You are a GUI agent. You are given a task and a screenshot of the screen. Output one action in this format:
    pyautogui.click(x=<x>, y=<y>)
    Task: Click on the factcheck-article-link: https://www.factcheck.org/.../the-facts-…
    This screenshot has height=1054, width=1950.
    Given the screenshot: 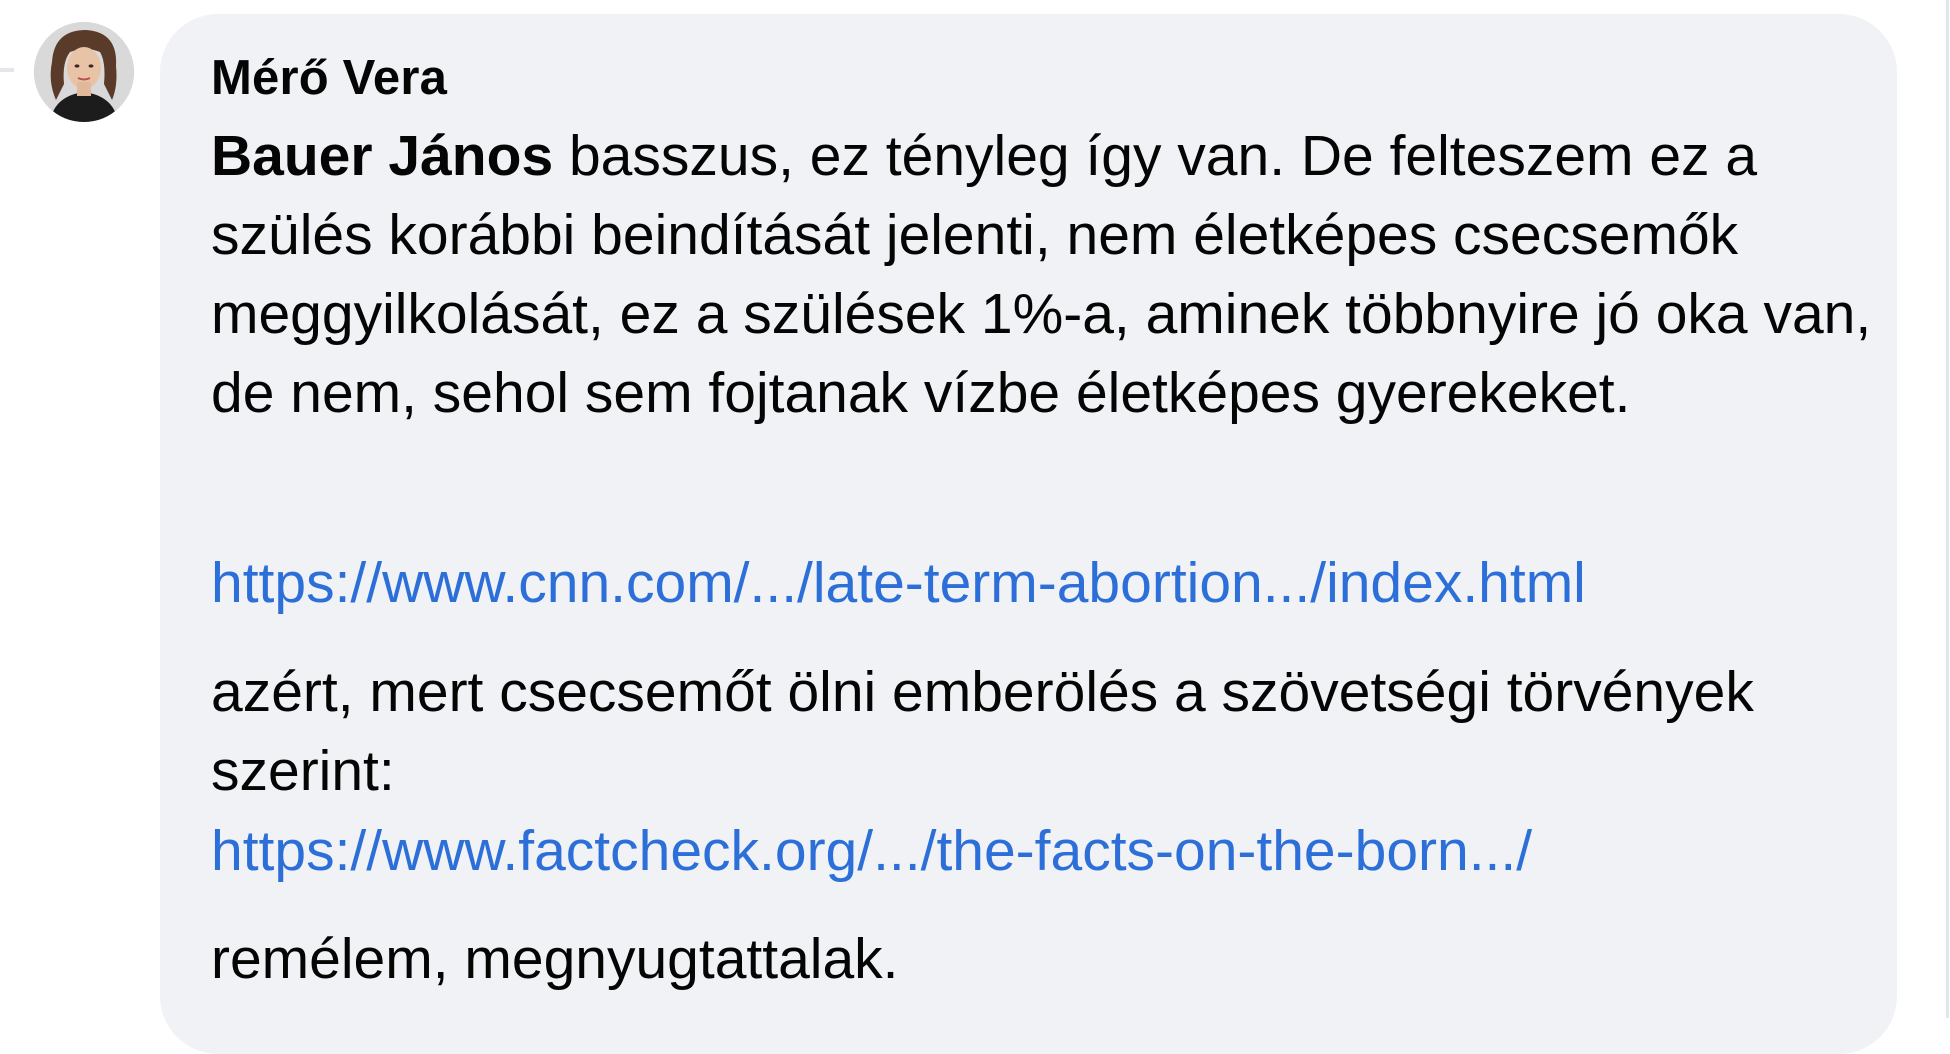 What is the action you would take?
    pyautogui.click(x=871, y=851)
    